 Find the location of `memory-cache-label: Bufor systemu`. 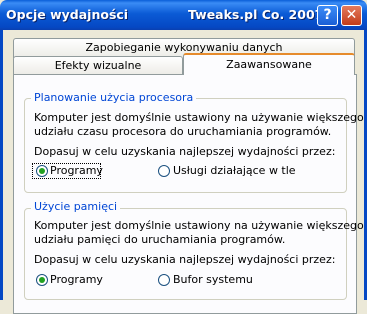

memory-cache-label: Bufor systemu is located at coordinates (213, 280).